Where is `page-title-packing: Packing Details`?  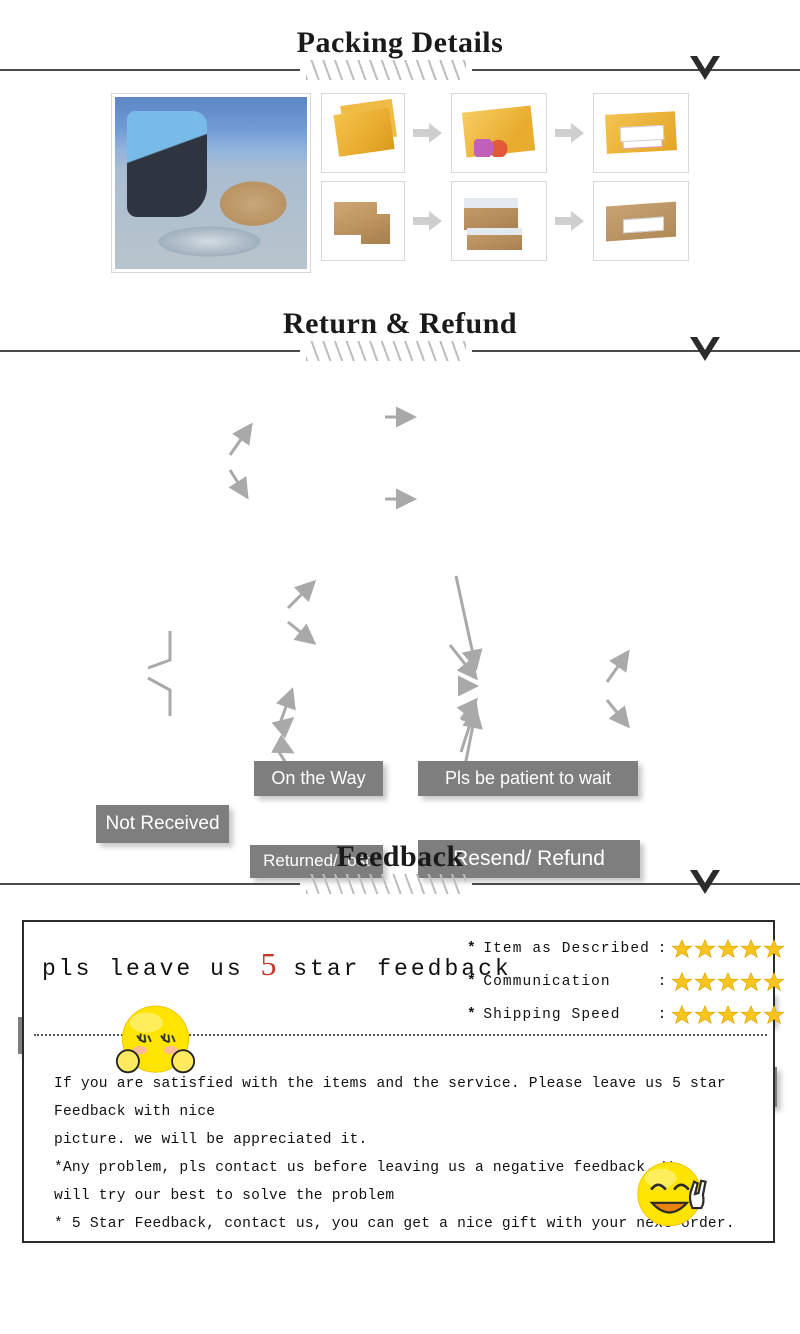 page-title-packing: Packing Details is located at coordinates (400, 42).